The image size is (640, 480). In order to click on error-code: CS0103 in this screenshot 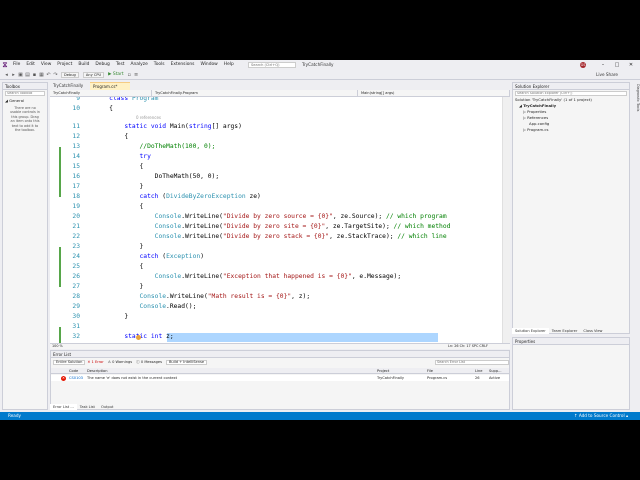, I will do `click(76, 378)`.